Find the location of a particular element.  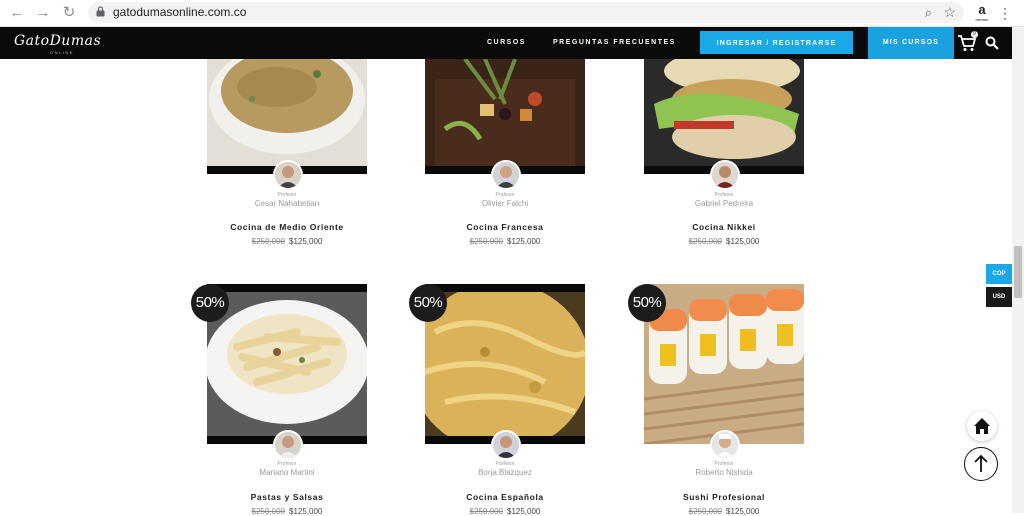

home-icon is located at coordinates (982, 426).